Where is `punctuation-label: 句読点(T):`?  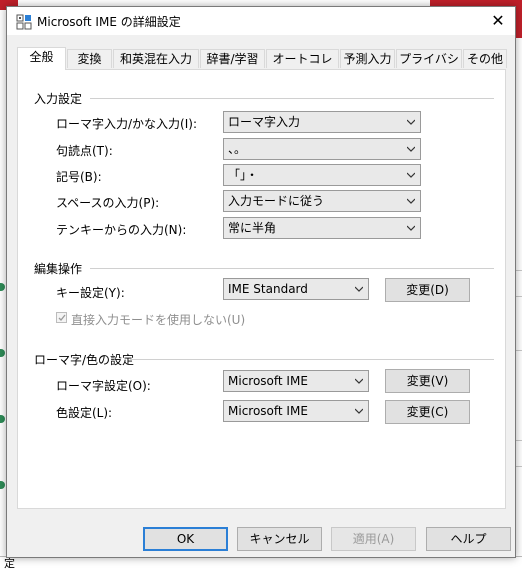 punctuation-label: 句読点(T): is located at coordinates (84, 151).